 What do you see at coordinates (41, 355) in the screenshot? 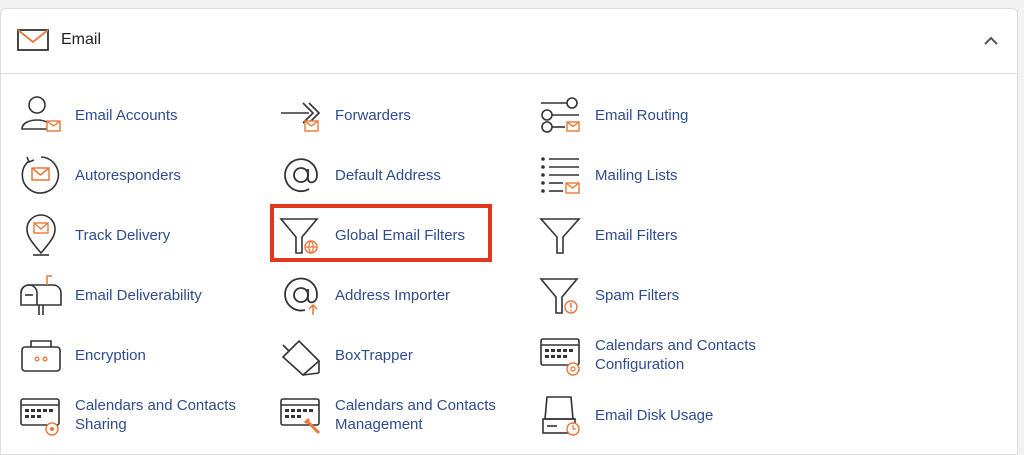
I see `encryption-icon` at bounding box center [41, 355].